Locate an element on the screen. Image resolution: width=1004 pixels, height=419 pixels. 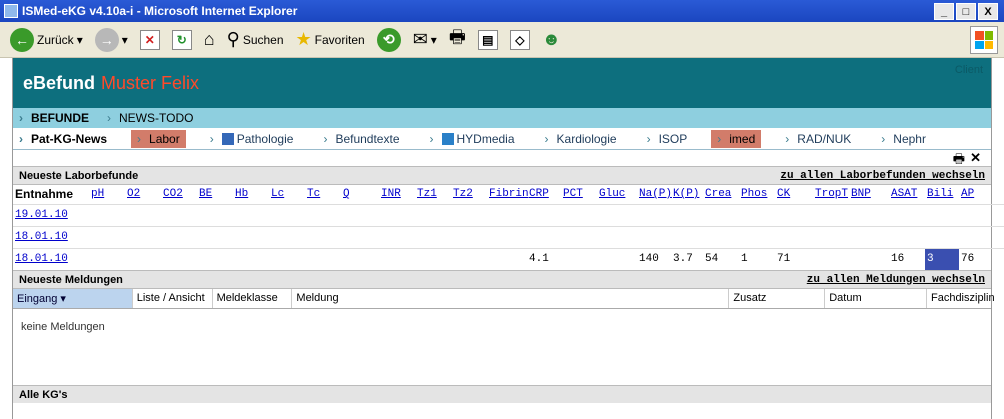
lab-col-link: ASAT is located at coordinates (904, 194).